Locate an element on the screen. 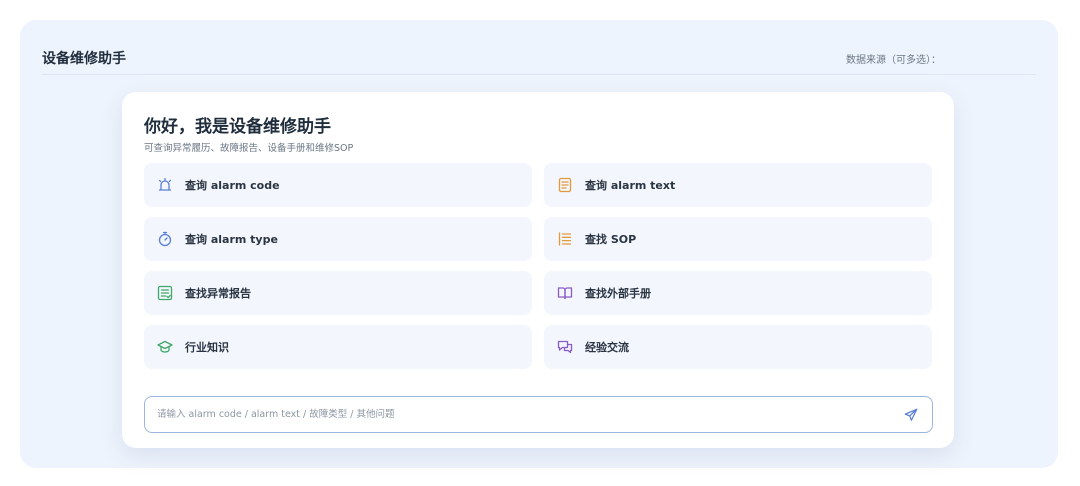 This screenshot has height=486, width=1080. action-label: 查找外部手册 is located at coordinates (618, 293).